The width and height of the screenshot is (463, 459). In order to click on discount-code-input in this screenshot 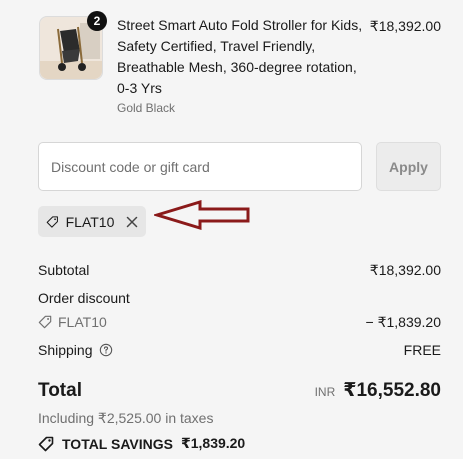, I will do `click(200, 166)`.